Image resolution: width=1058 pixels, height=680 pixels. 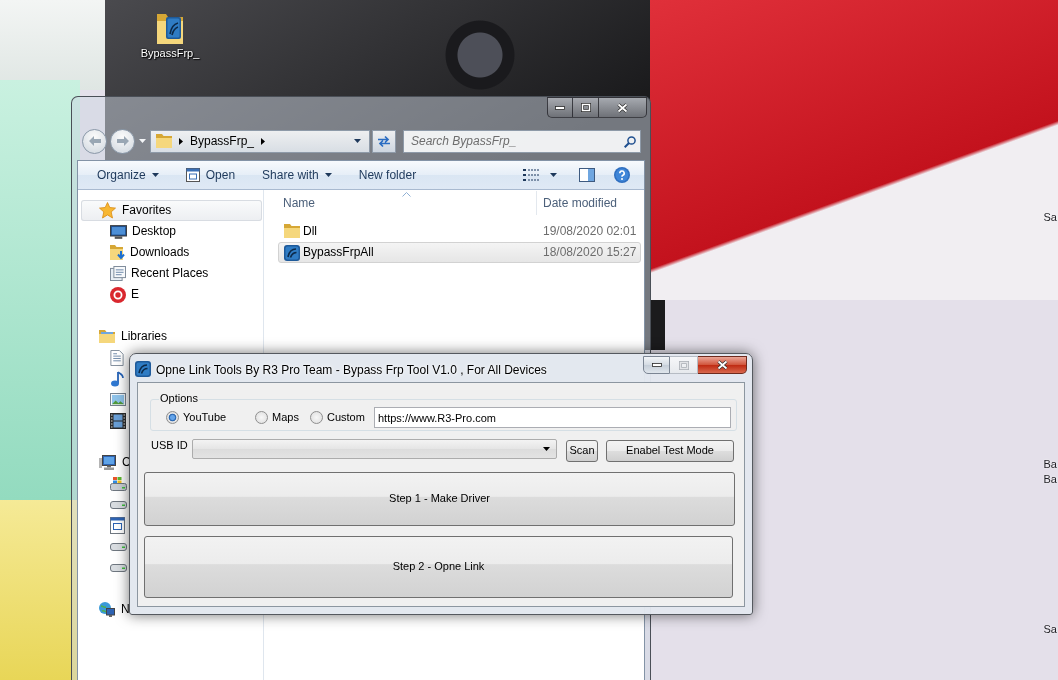 I want to click on file-date: 19/08/2020 02:01, so click(x=589, y=231).